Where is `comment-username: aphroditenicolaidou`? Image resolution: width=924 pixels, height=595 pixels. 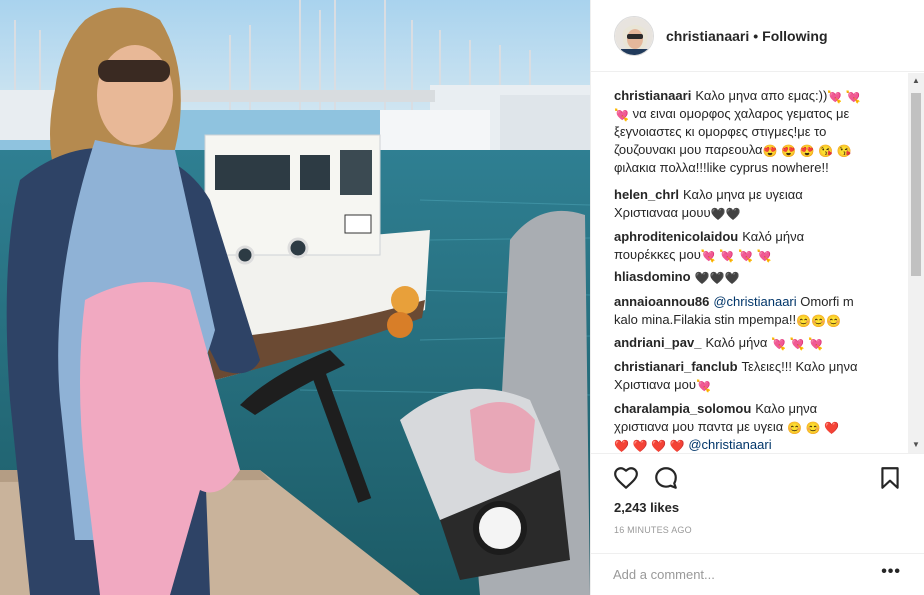
comment-username: aphroditenicolaidou is located at coordinates (676, 236).